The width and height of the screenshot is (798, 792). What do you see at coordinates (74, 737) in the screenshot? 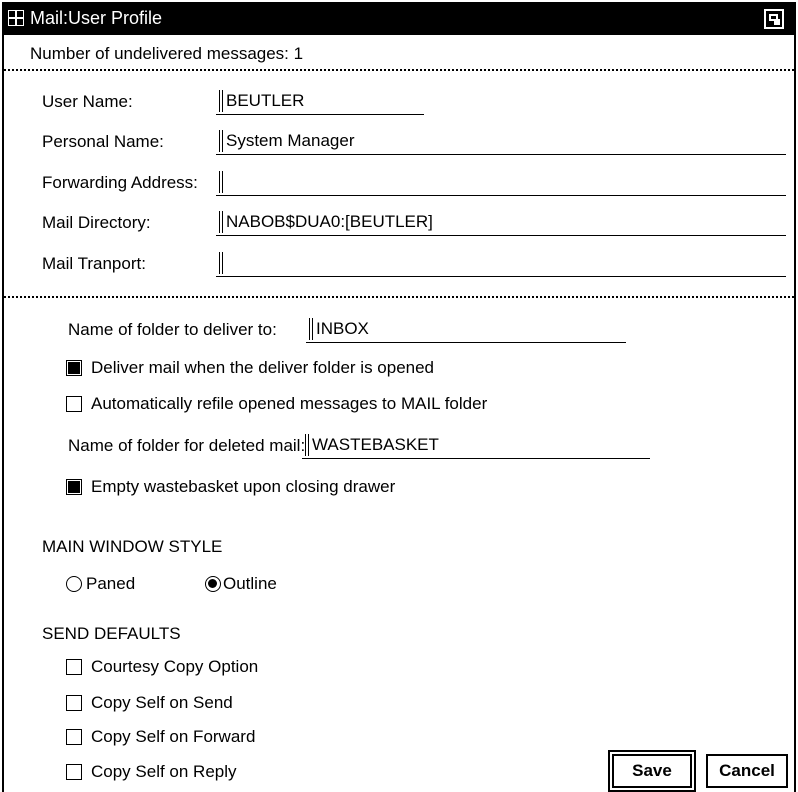
I see `copy-self-forward-checkbox` at bounding box center [74, 737].